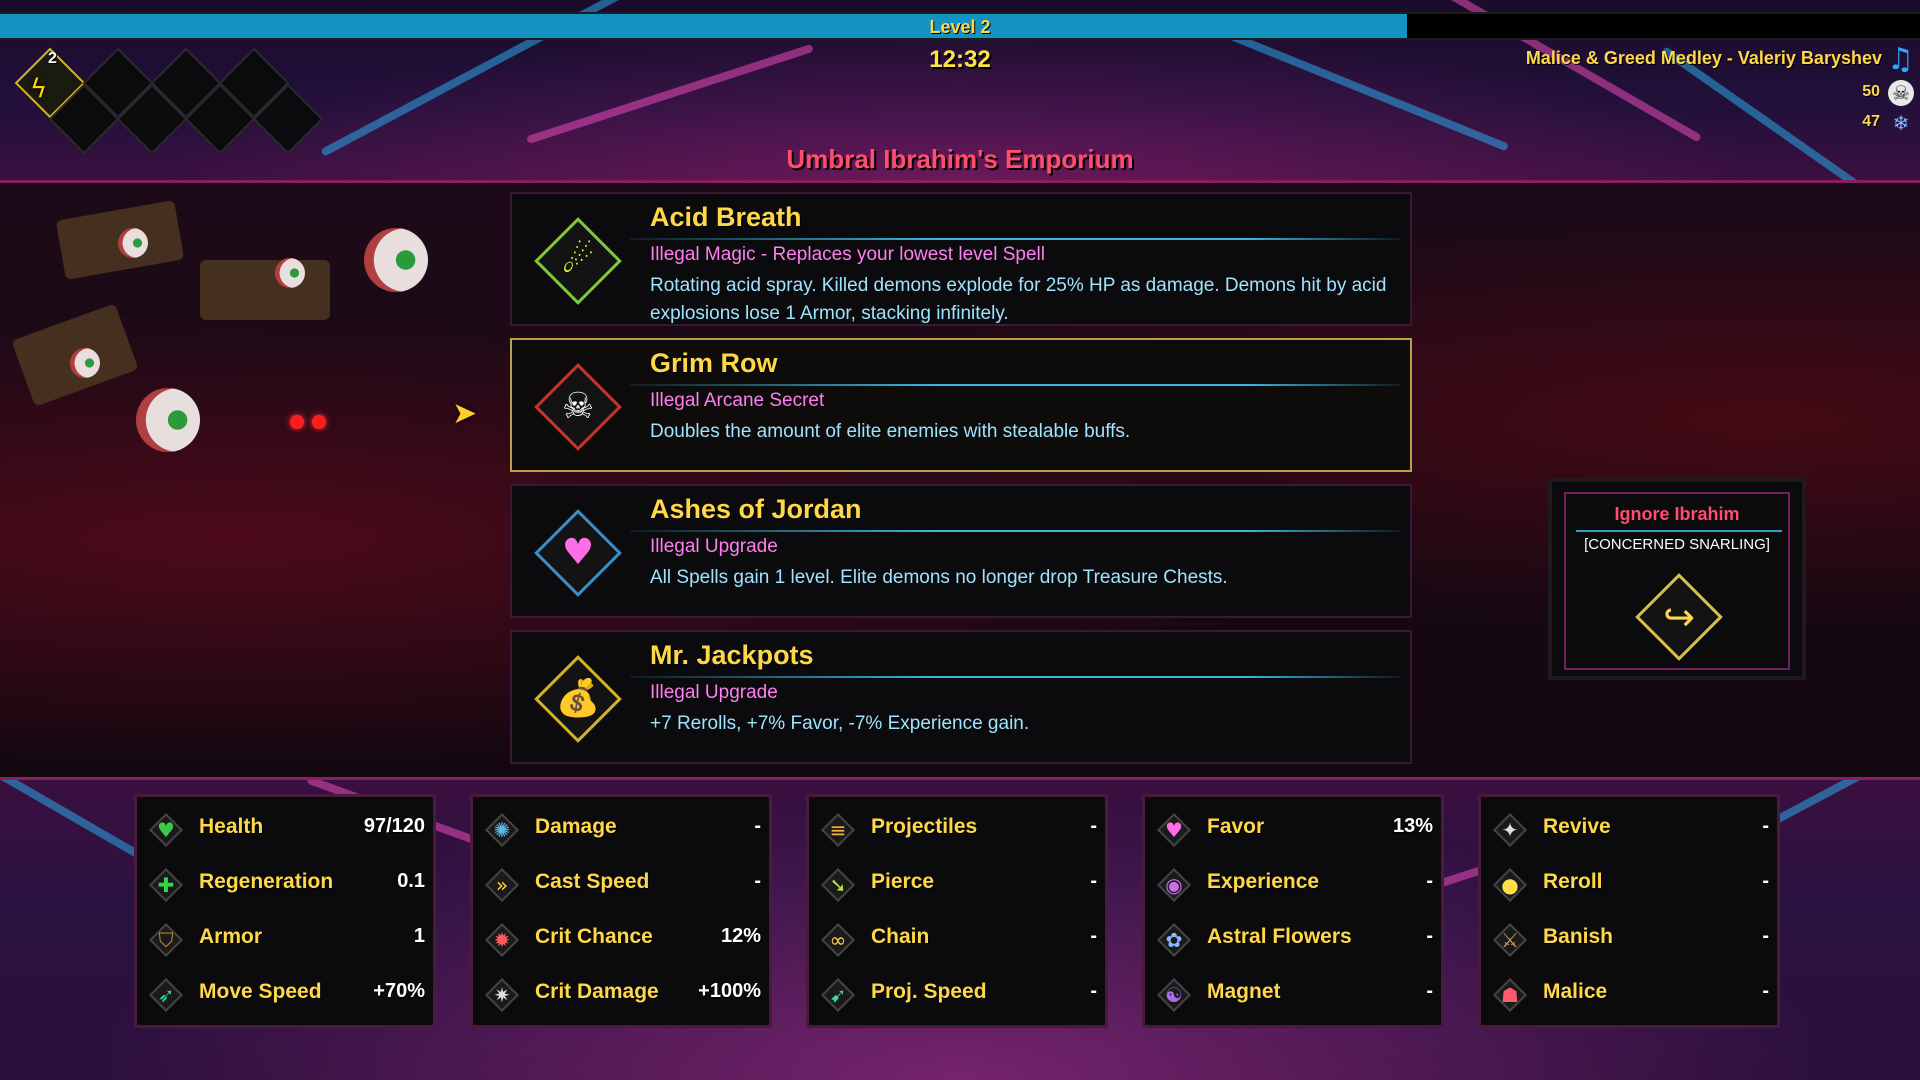 Image resolution: width=1920 pixels, height=1080 pixels. I want to click on ignore-ibrahim-panel: Ignore Ibrahim [CONCERNED SNARLING] ↪, so click(1677, 579).